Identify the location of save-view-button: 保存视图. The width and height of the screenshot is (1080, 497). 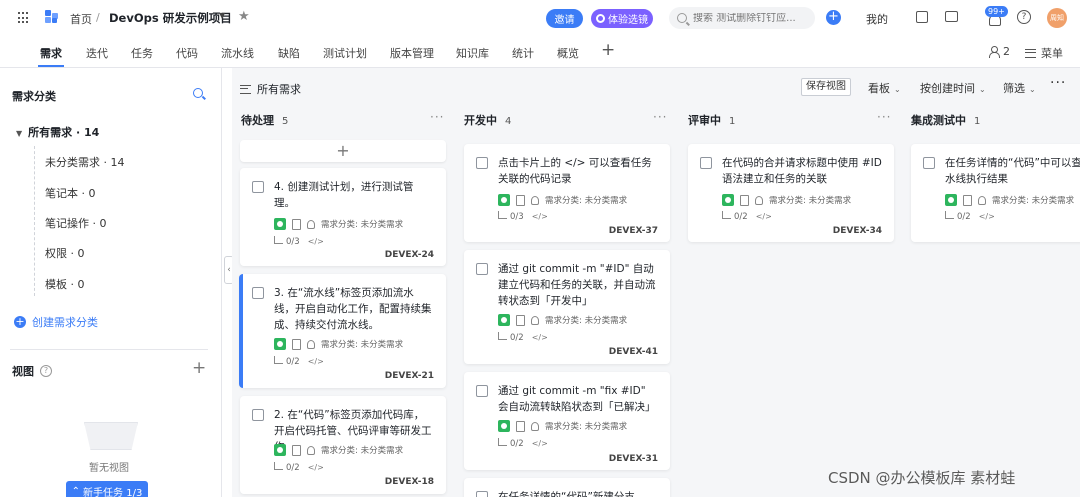
(826, 87).